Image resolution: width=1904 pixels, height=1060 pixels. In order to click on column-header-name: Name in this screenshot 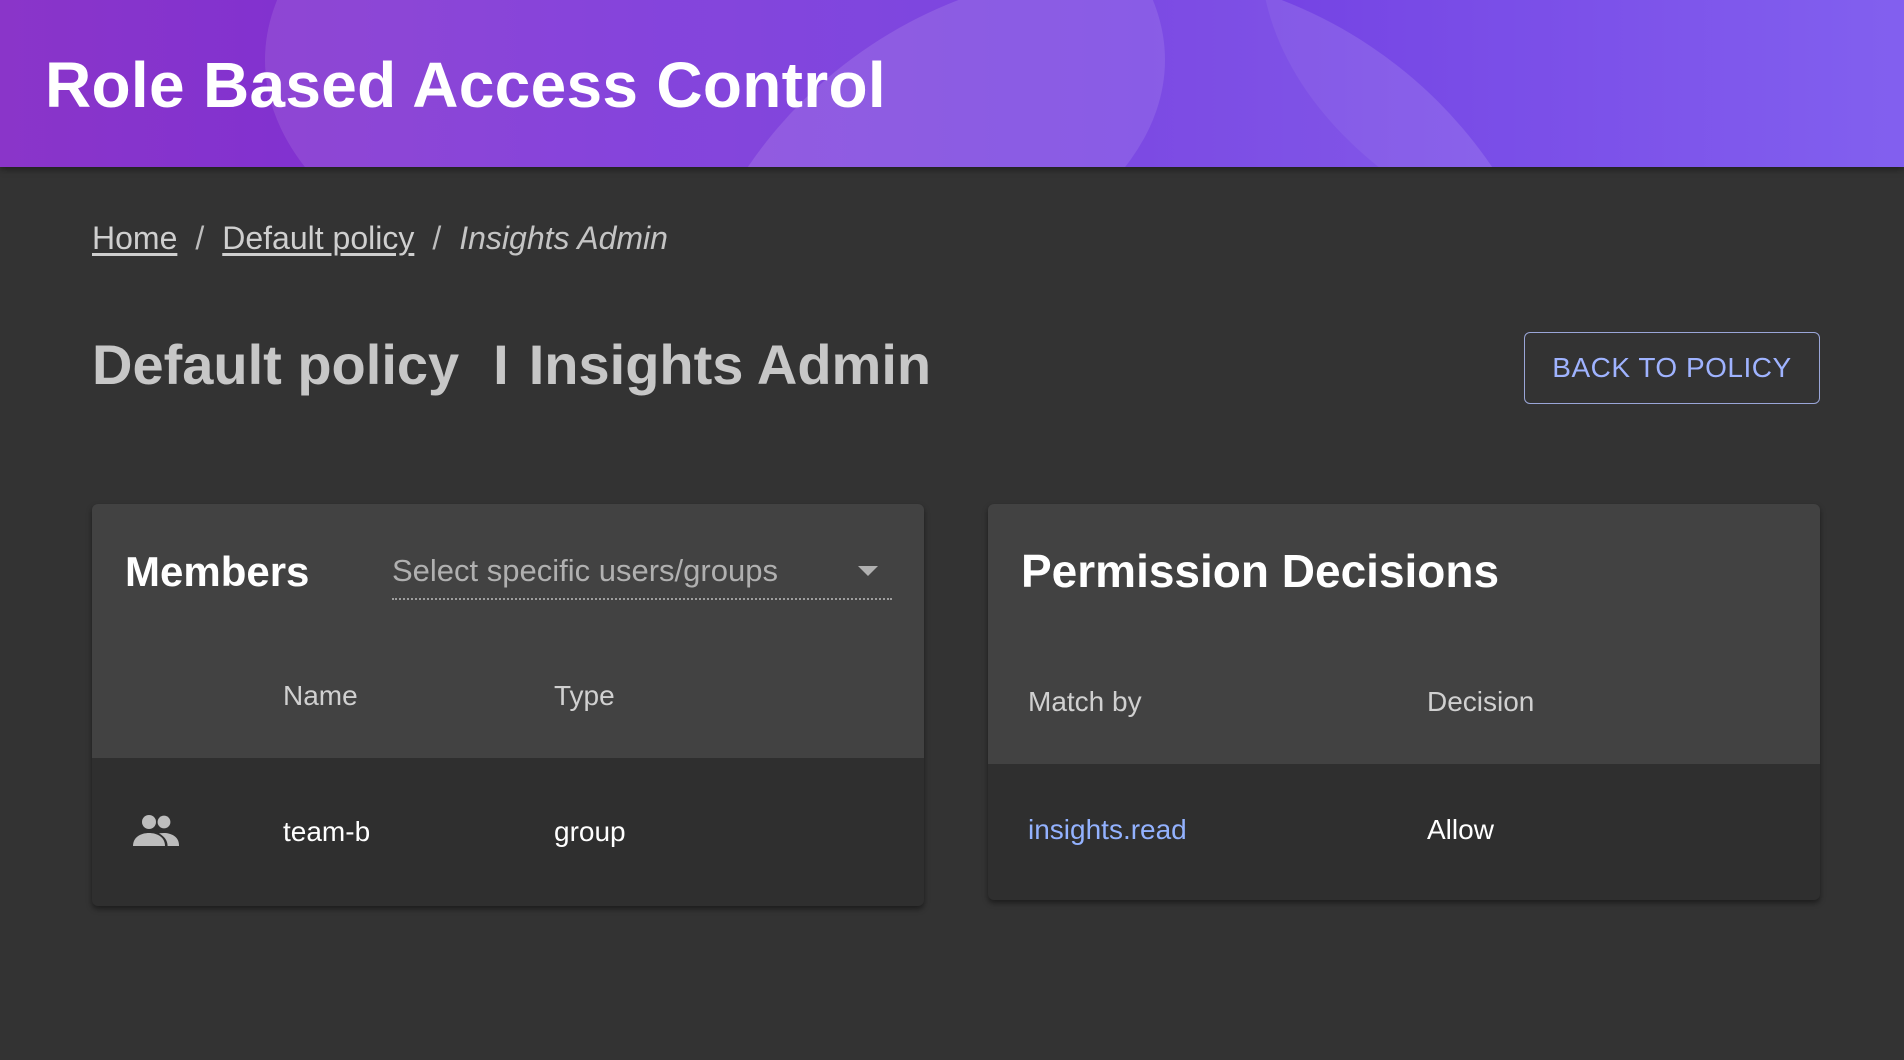, I will do `click(320, 695)`.